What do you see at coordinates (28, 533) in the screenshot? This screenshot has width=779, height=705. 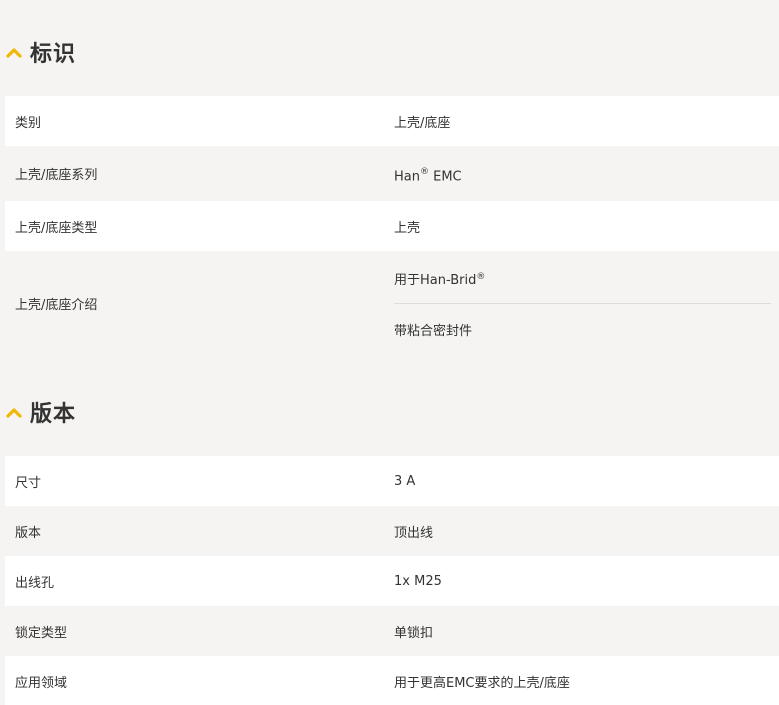 I see `row-label: 版本` at bounding box center [28, 533].